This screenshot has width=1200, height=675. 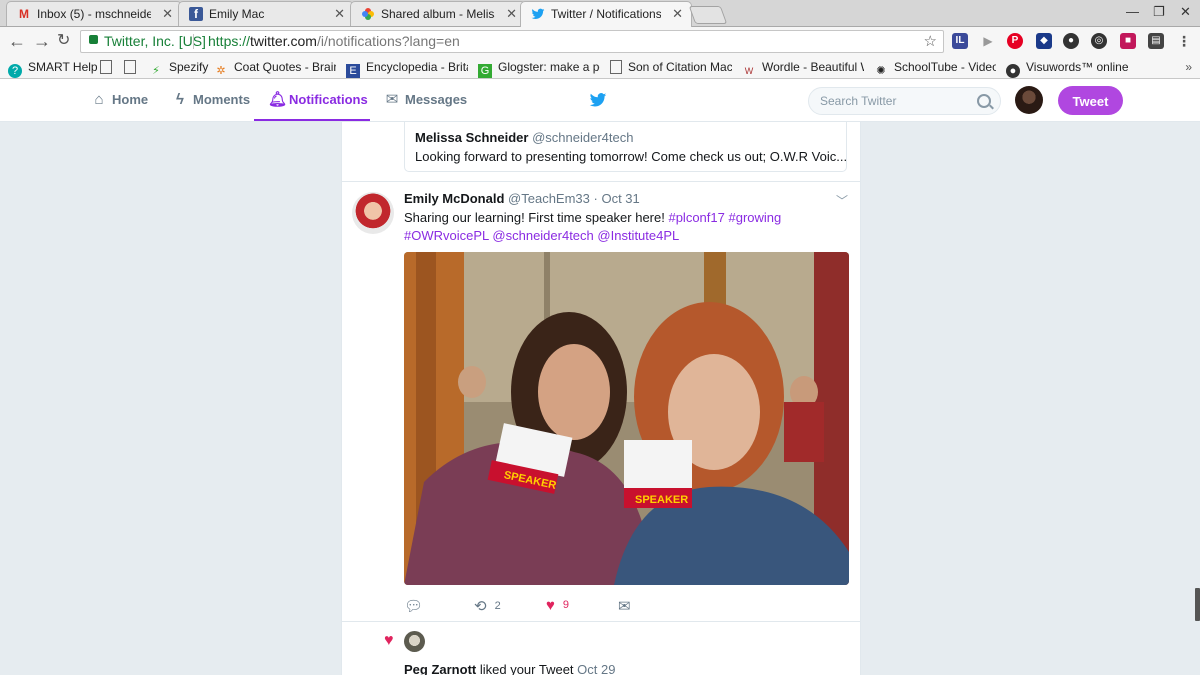 I want to click on reload-icon: ↻, so click(x=63, y=41).